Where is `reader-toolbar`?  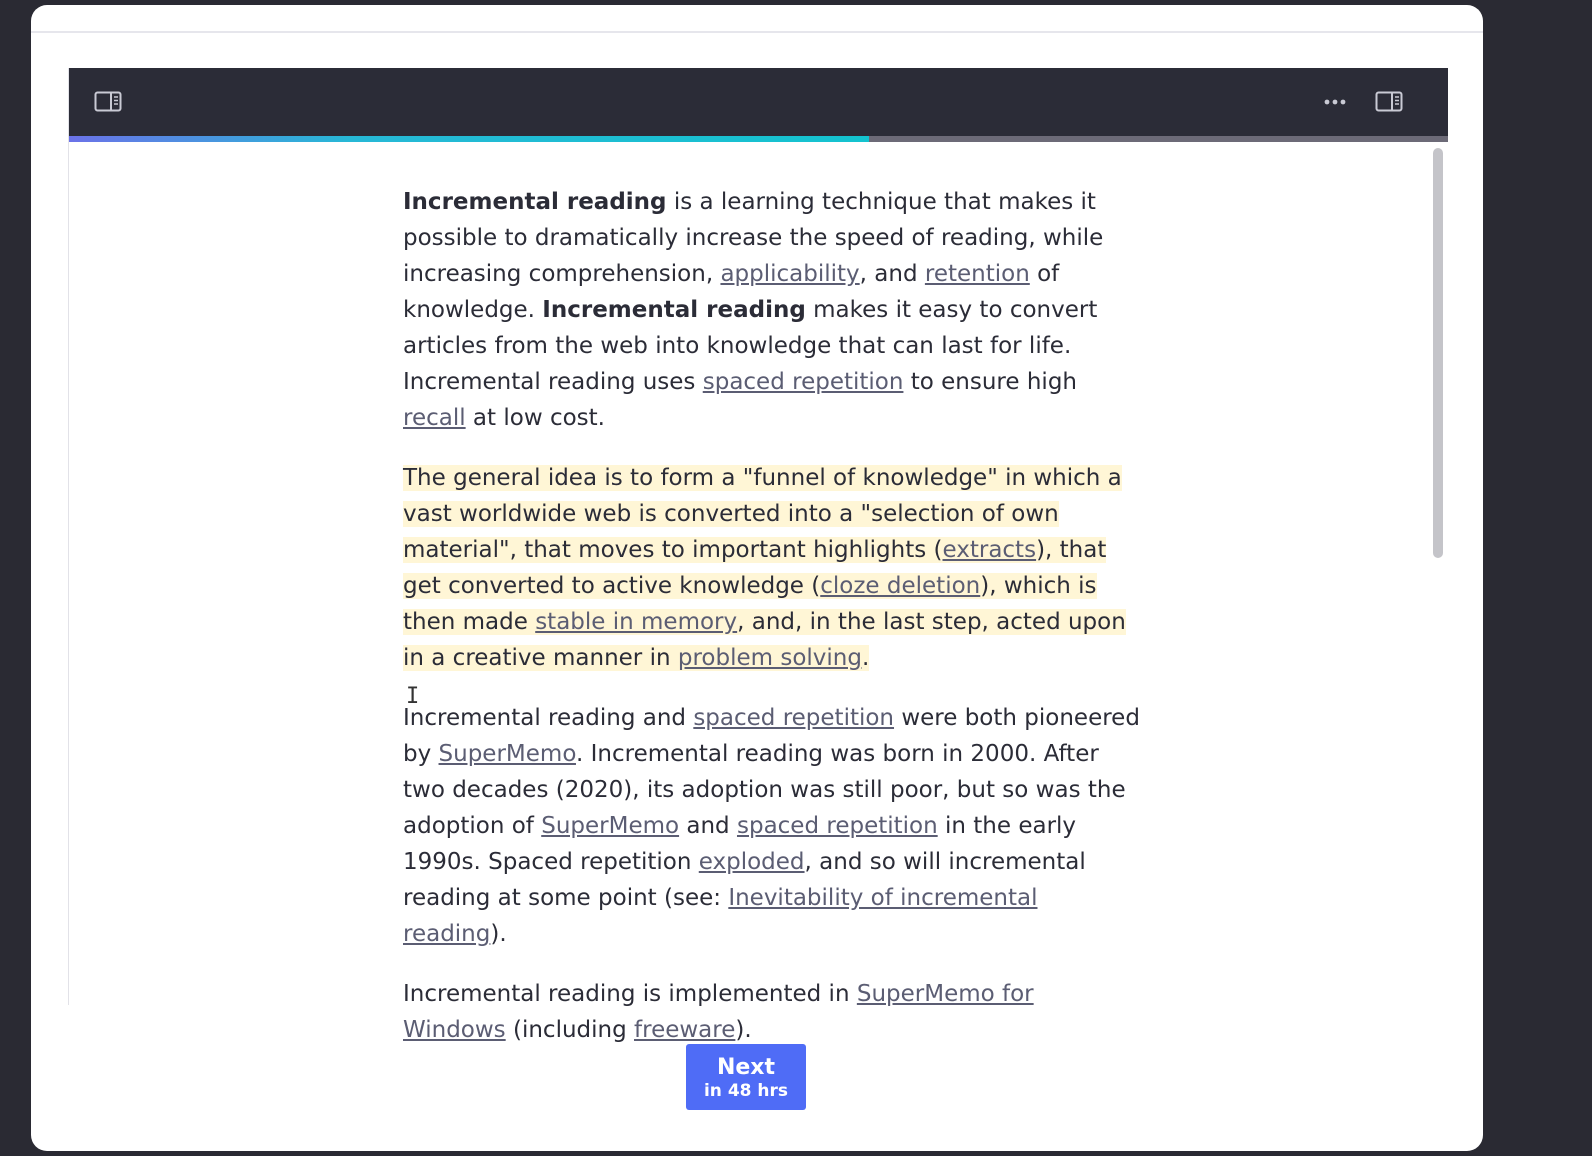
reader-toolbar is located at coordinates (758, 102).